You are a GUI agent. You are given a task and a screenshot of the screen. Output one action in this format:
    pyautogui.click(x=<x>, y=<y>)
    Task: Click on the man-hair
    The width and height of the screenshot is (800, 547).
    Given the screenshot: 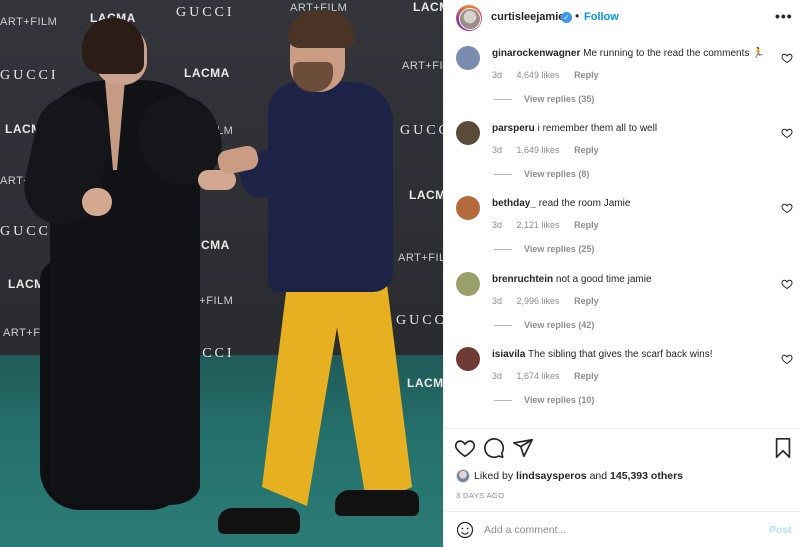 What is the action you would take?
    pyautogui.click(x=321, y=29)
    